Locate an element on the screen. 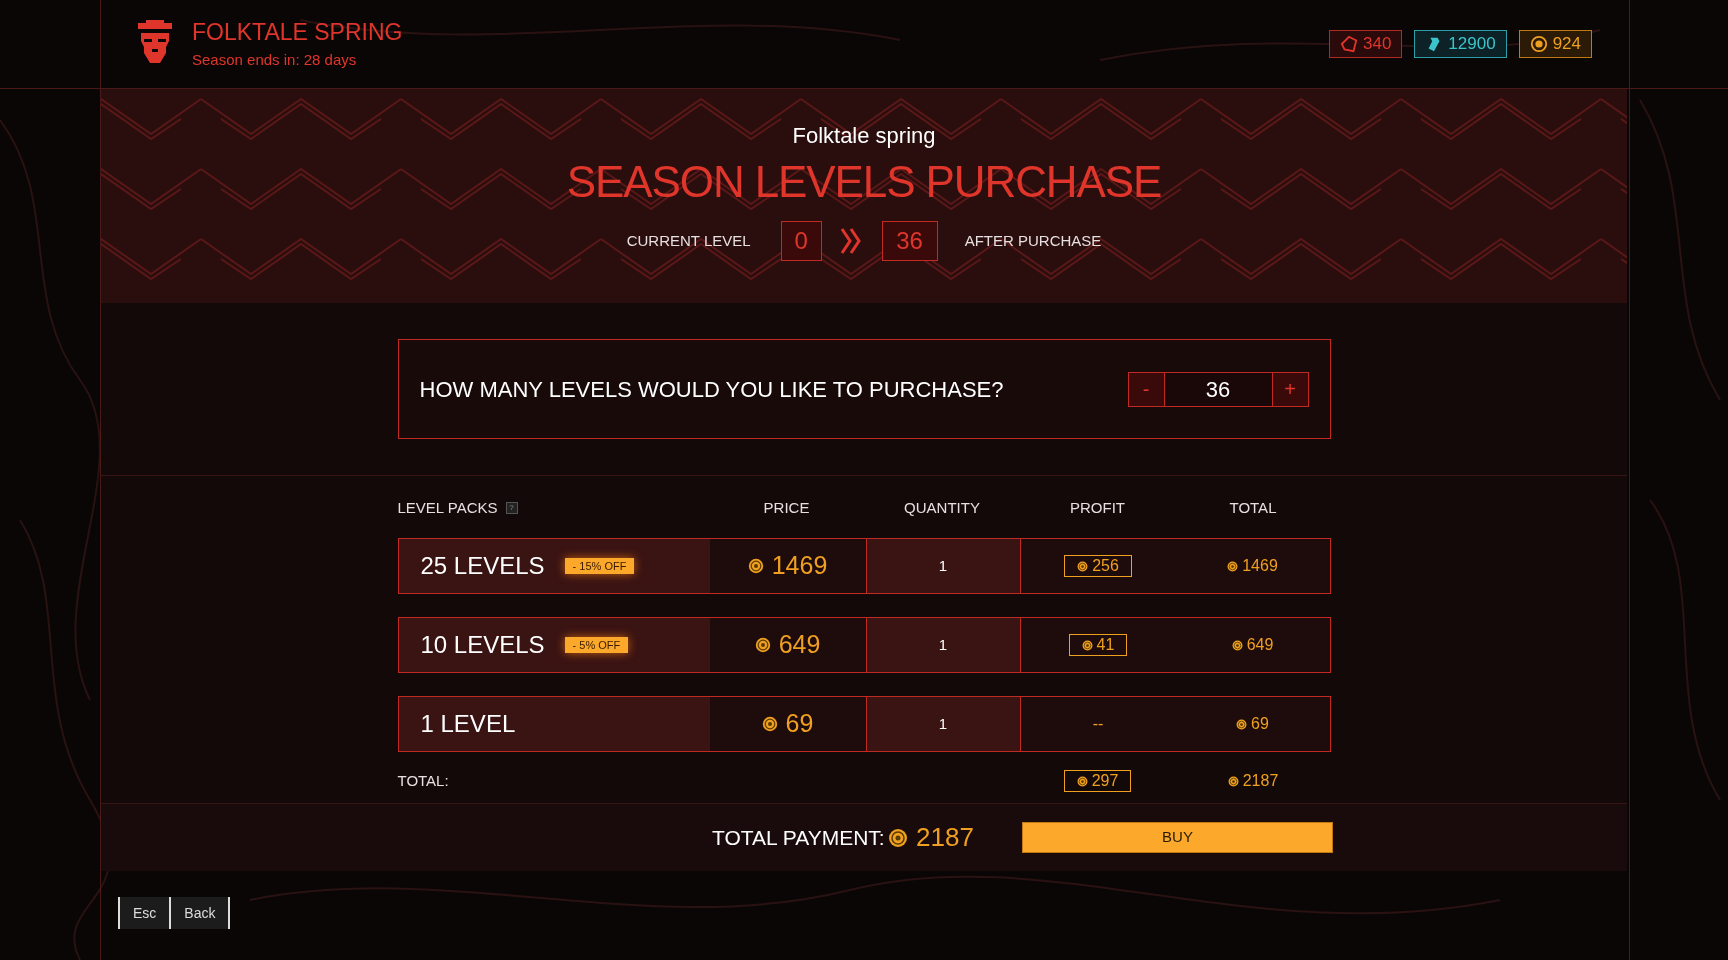 This screenshot has height=960, width=1728. total-payment-amount: 2187 is located at coordinates (955, 837).